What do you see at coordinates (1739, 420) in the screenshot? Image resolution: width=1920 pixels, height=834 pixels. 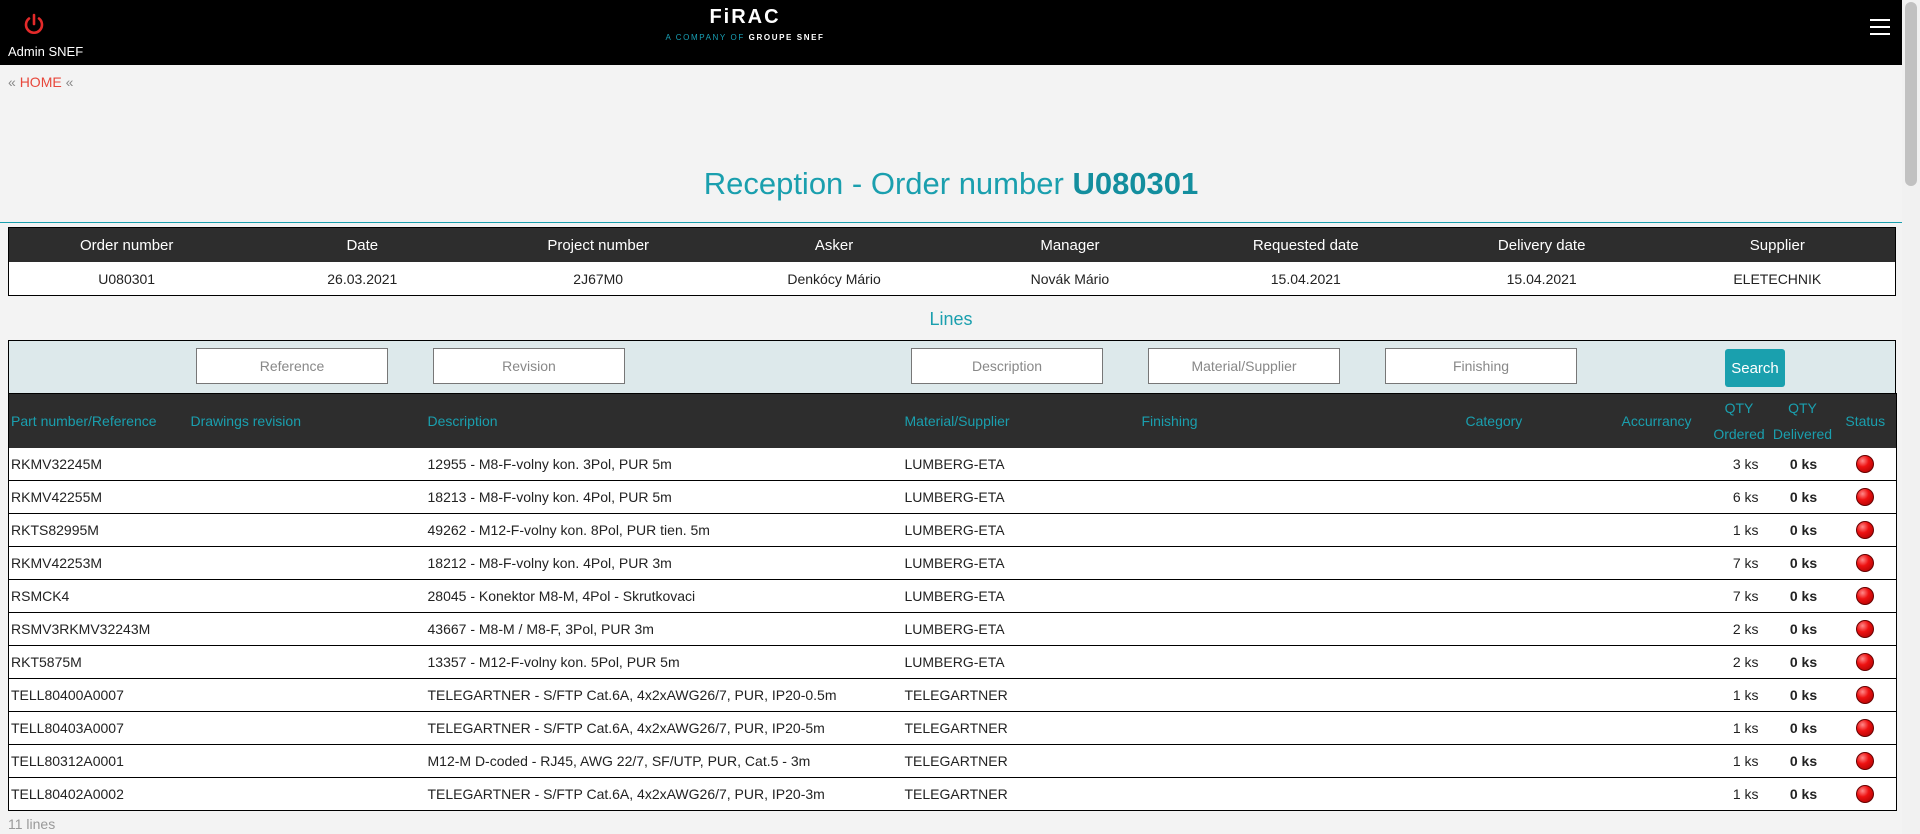 I see `column-header-qty-ordered: QTY Ordered` at bounding box center [1739, 420].